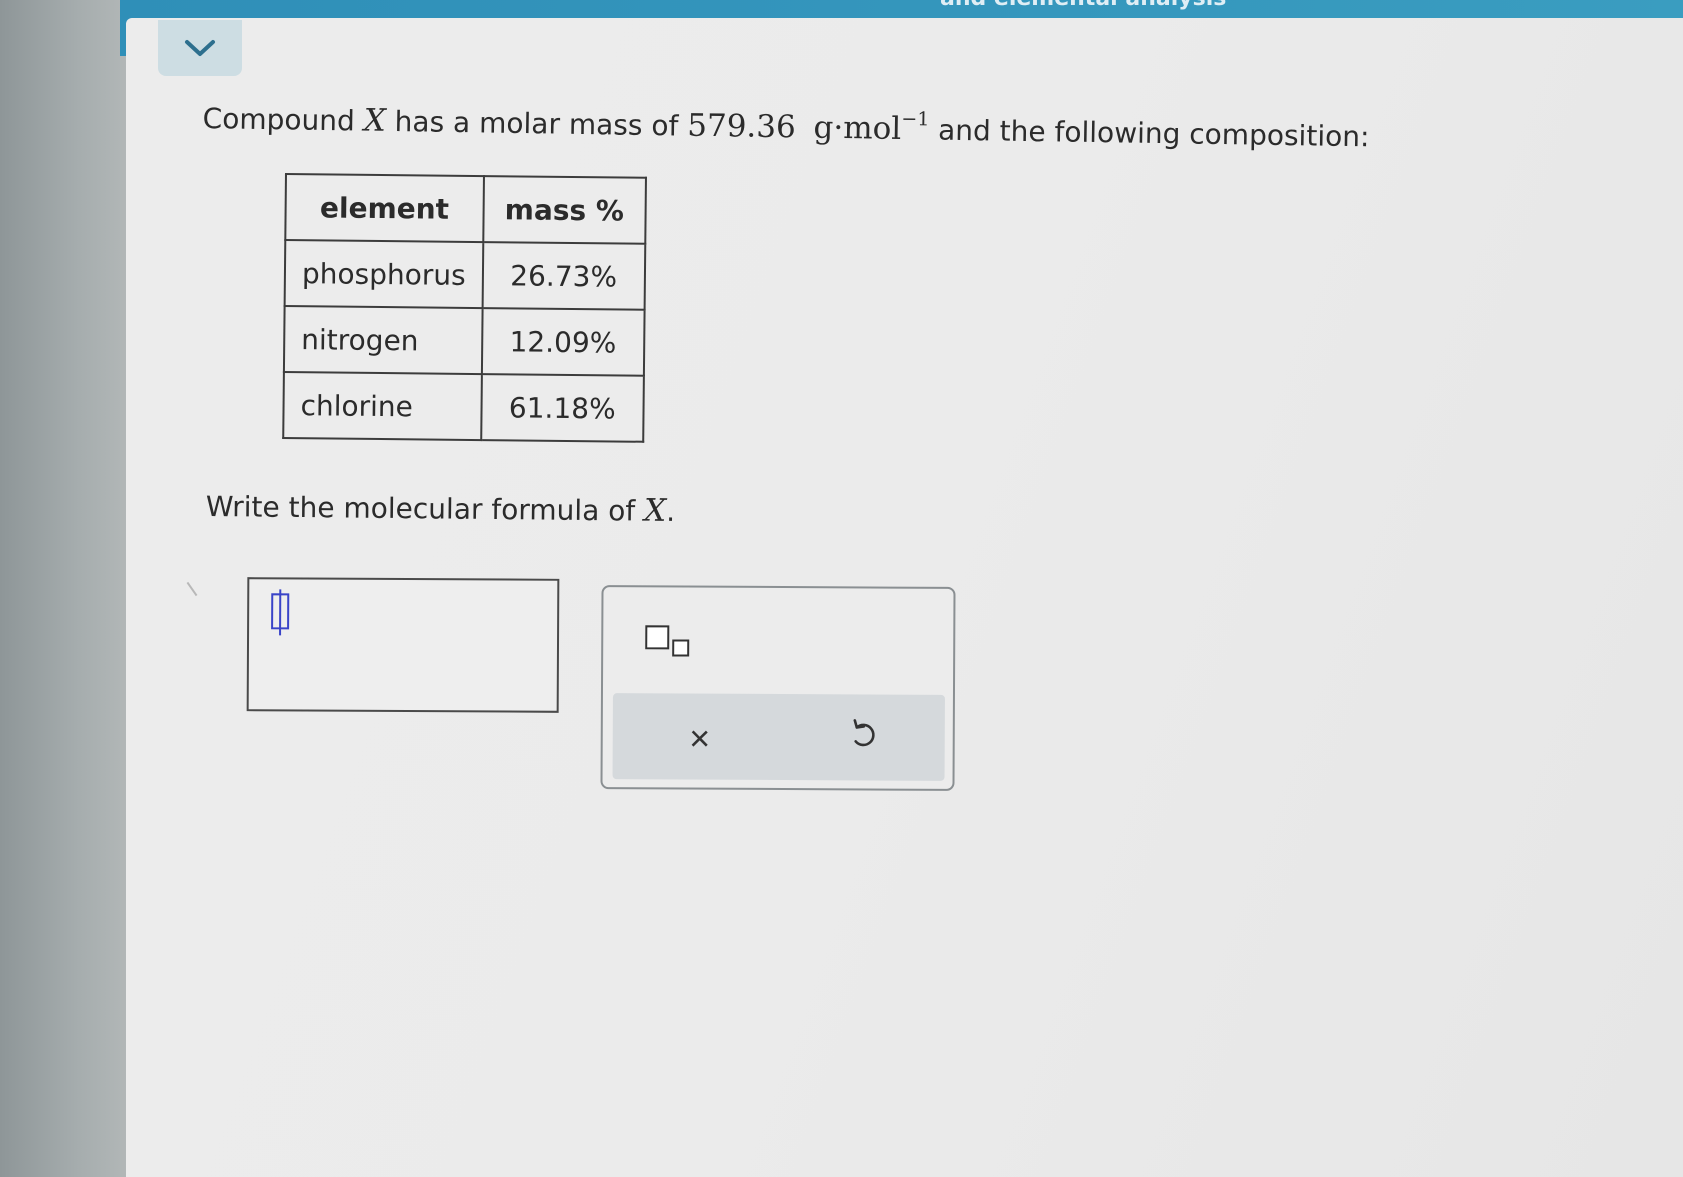  Describe the element at coordinates (66, 588) in the screenshot. I see `screen-bezel` at that location.